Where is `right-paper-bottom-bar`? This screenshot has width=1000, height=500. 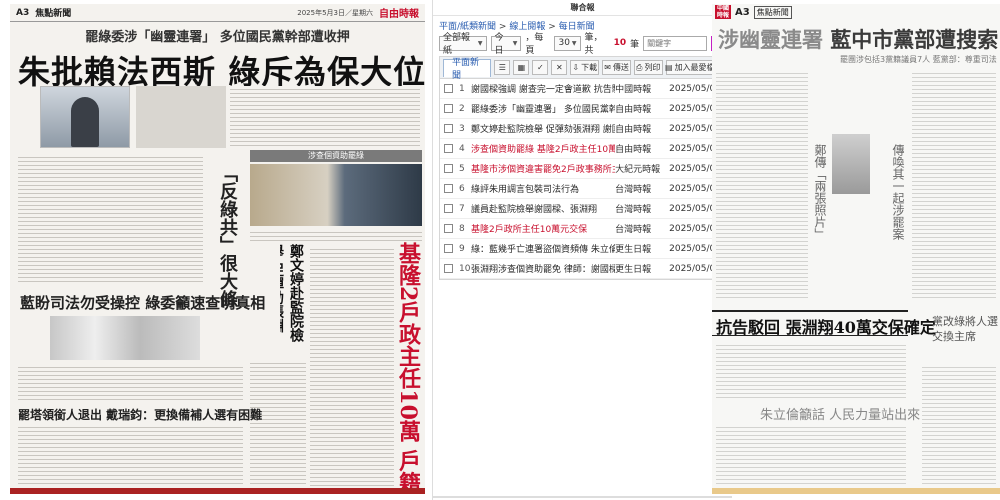
right-paper-bottom-bar is located at coordinates (856, 491).